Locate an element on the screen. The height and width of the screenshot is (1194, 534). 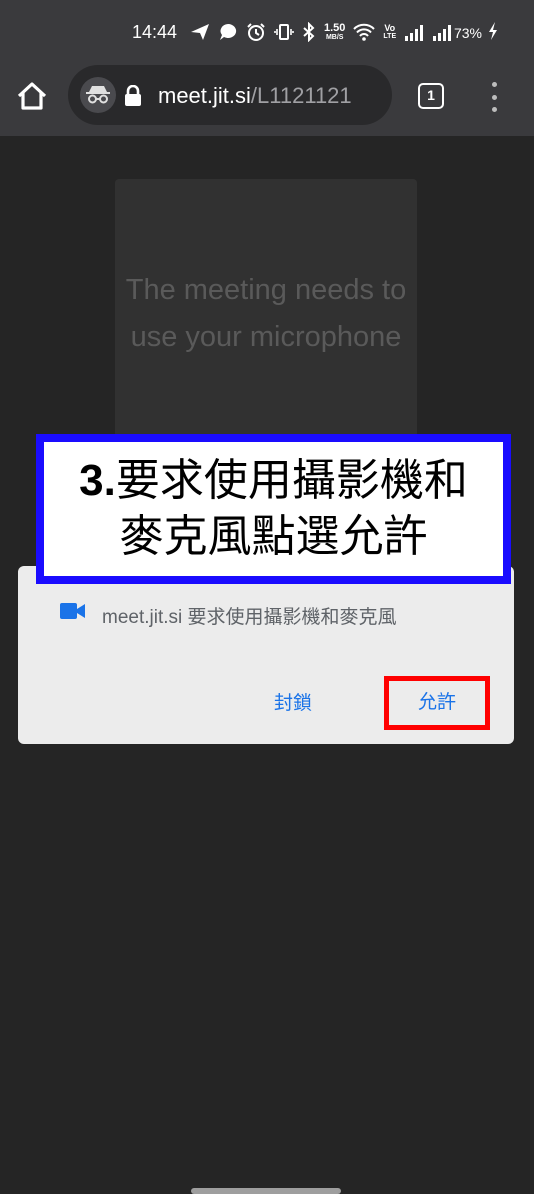
volte-indicator: Vo LTE is located at coordinates (390, 31).